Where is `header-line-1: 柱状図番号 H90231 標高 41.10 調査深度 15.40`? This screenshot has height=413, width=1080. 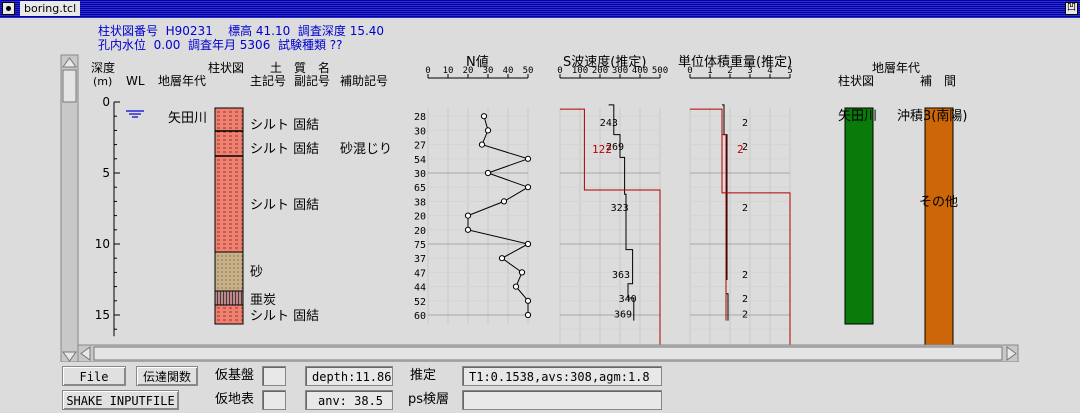 header-line-1: 柱状図番号 H90231 標高 41.10 調査深度 15.40 is located at coordinates (241, 30).